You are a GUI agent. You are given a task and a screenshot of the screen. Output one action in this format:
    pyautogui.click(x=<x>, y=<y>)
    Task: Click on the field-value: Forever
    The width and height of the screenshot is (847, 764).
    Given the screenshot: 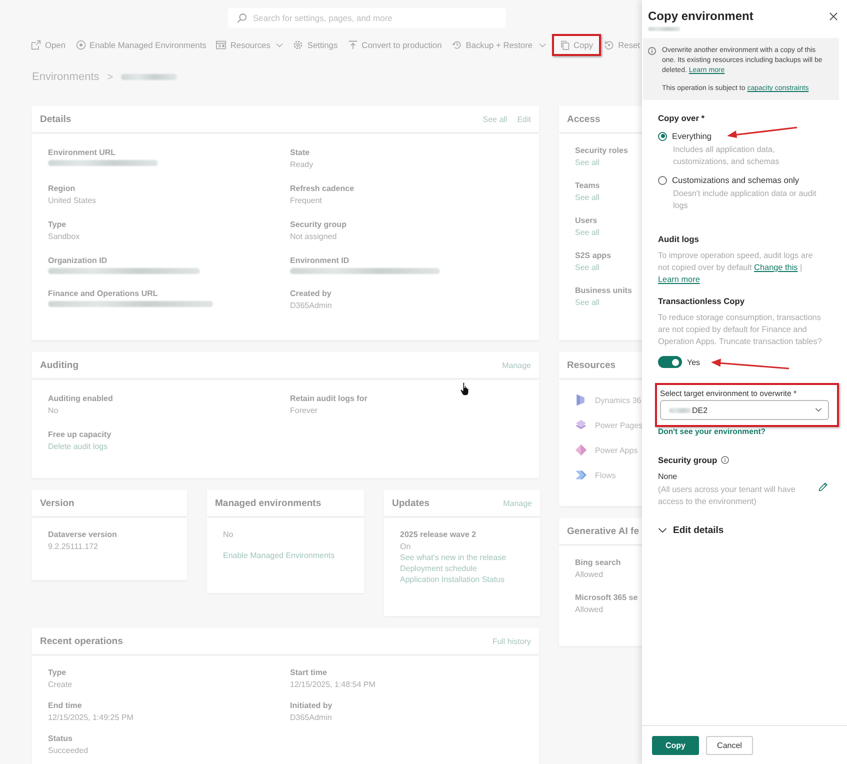 What is the action you would take?
    pyautogui.click(x=304, y=410)
    